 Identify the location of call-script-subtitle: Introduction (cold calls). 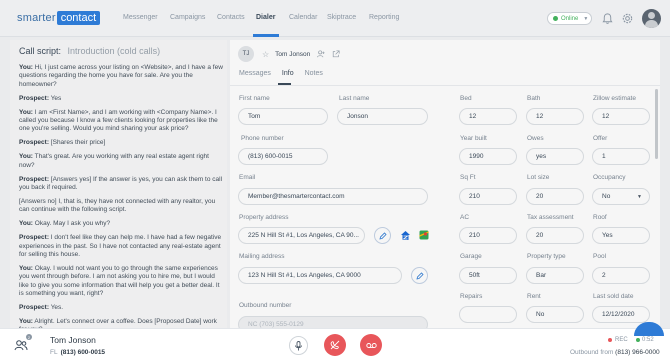
(114, 51).